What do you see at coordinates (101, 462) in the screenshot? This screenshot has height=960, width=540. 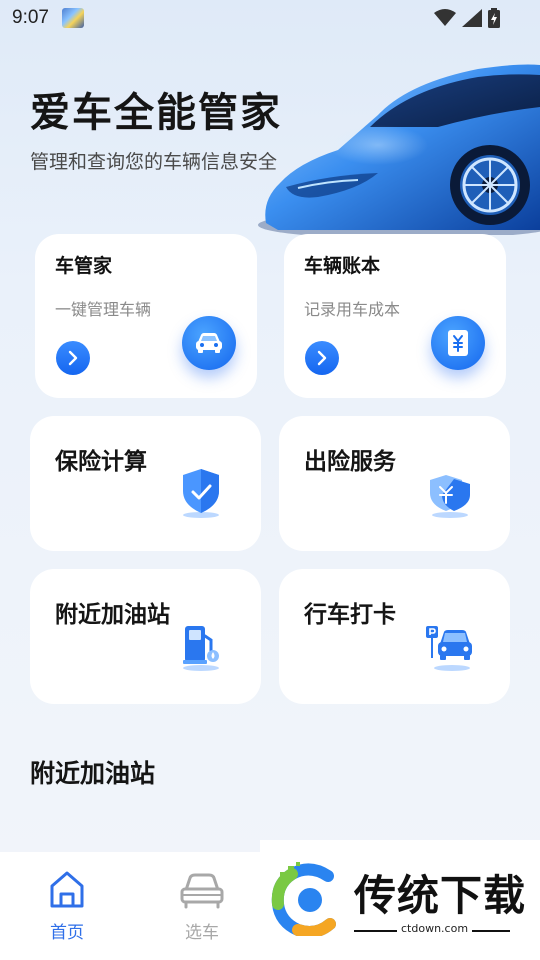 I see `card-title: 保险计算` at bounding box center [101, 462].